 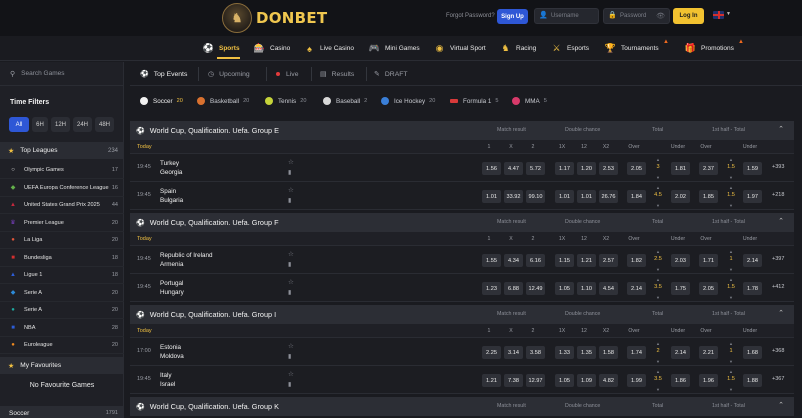 I want to click on odds-button: 1.75, so click(x=680, y=288).